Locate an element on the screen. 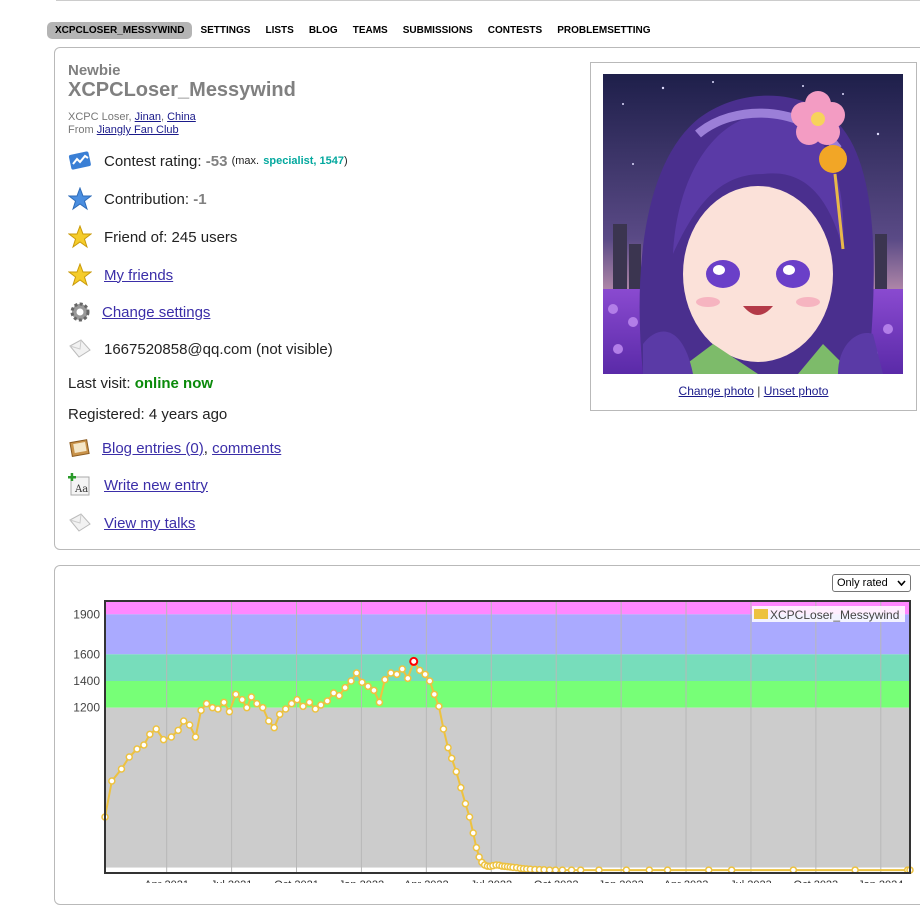 The width and height of the screenshot is (920, 905). chart-legend: XCPCLoser_Messywind is located at coordinates (828, 614).